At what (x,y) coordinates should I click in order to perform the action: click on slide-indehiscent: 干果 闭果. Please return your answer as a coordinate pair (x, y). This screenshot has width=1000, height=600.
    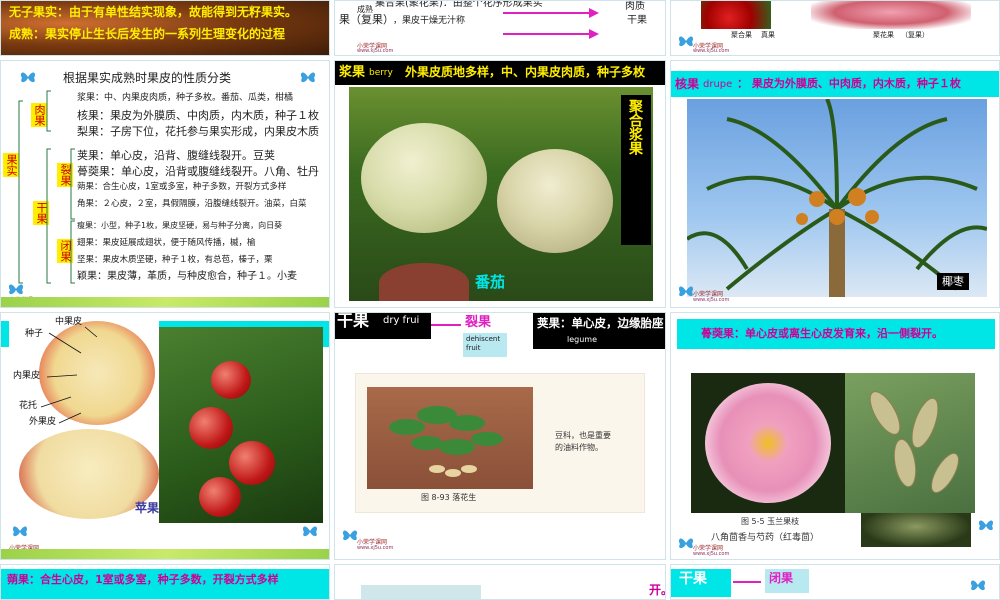
    Looking at the image, I should click on (835, 582).